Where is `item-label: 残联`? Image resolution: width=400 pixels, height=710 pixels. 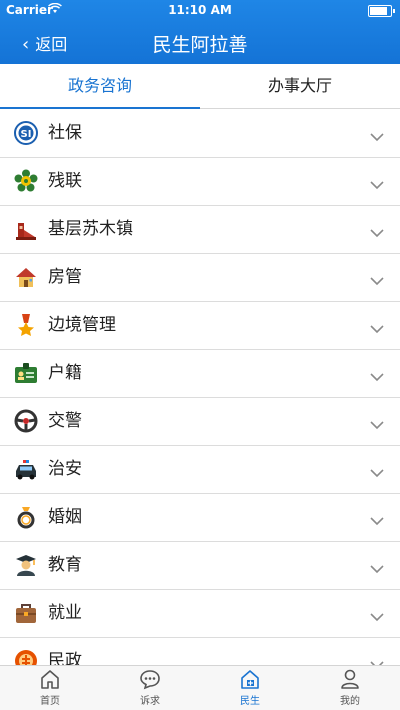
item-label: 残联 is located at coordinates (65, 181).